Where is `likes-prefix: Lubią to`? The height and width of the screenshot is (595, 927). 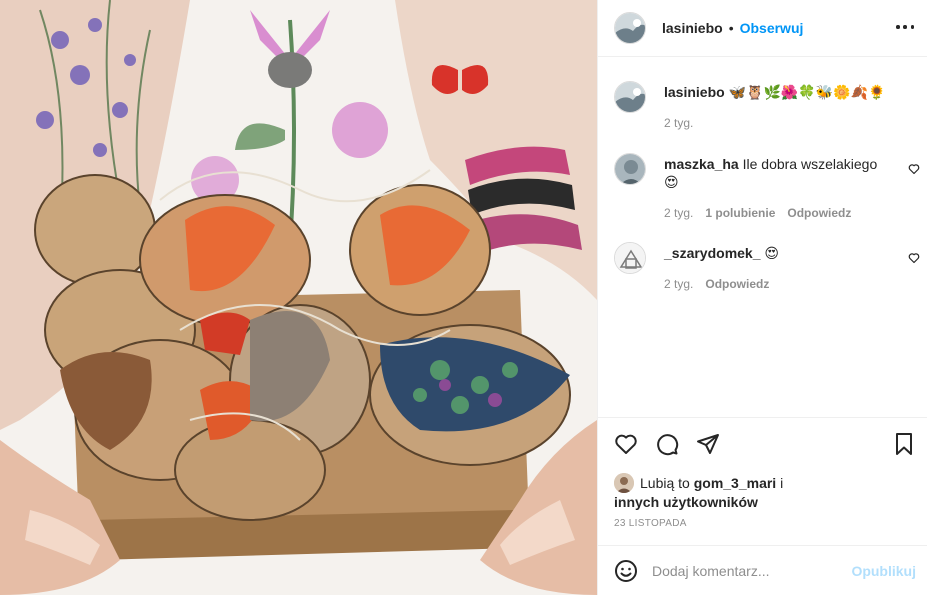 likes-prefix: Lubią to is located at coordinates (665, 483).